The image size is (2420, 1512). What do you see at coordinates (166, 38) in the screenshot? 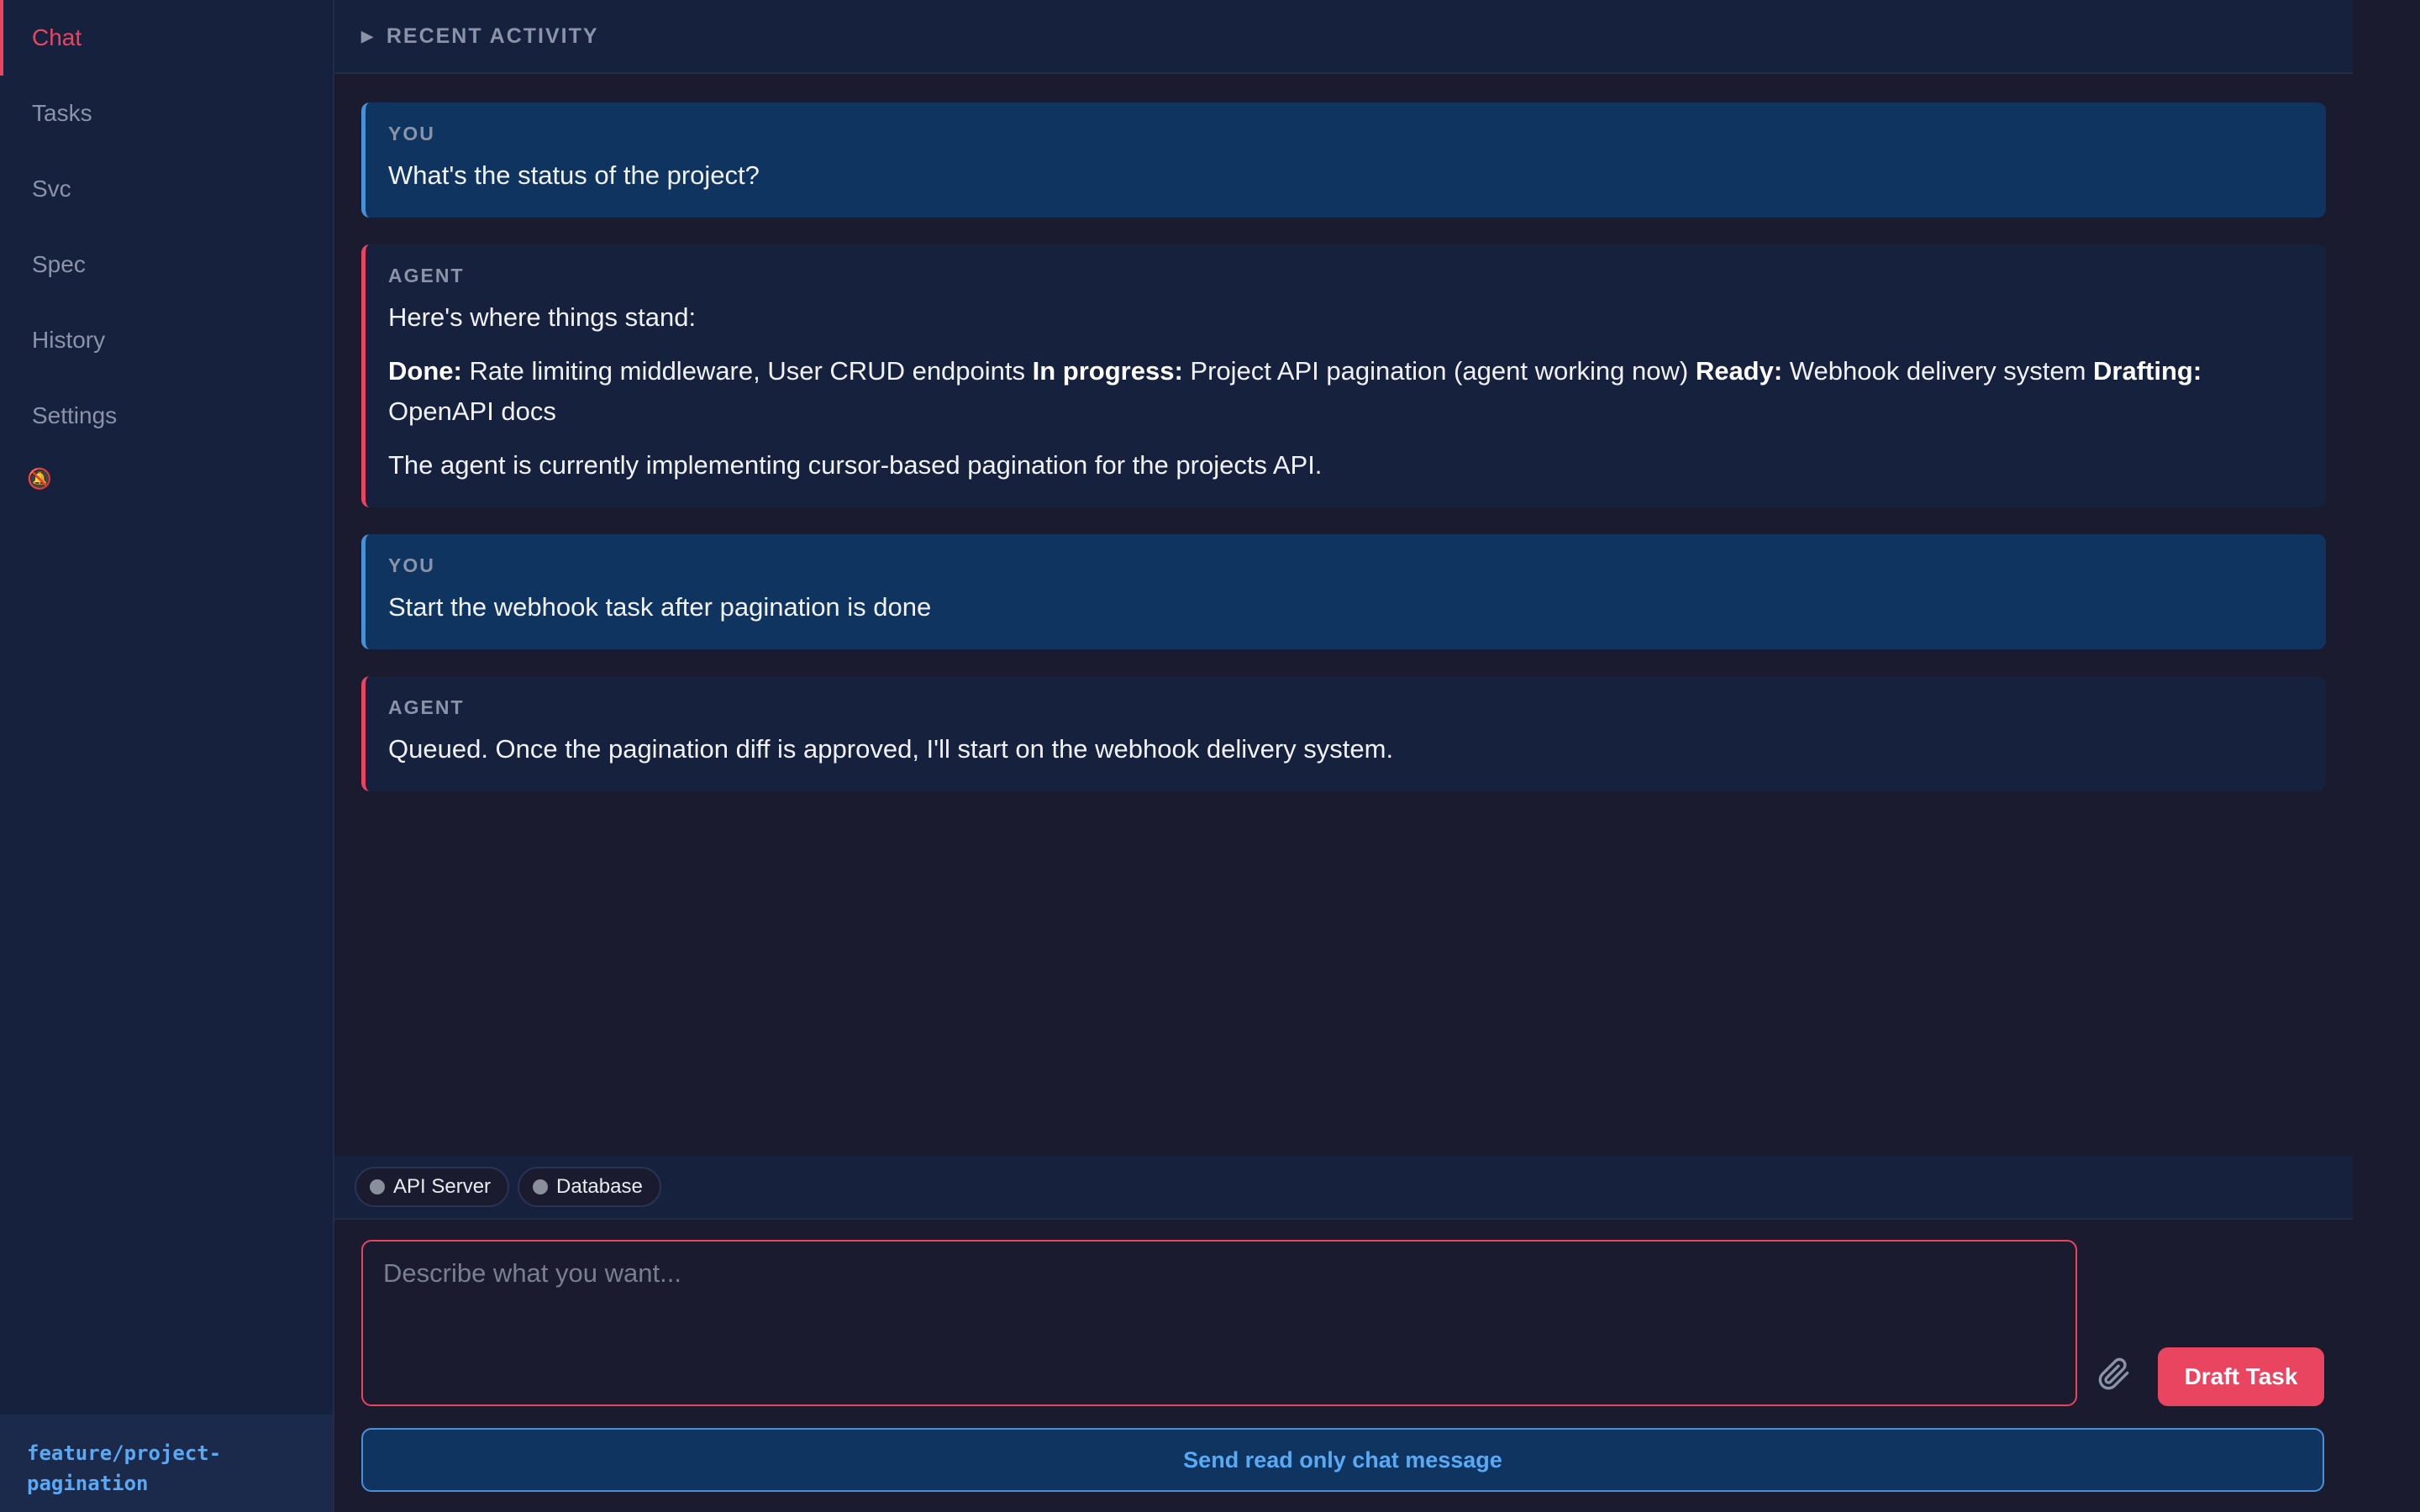
I see `sidebar-item-chat: Chat` at bounding box center [166, 38].